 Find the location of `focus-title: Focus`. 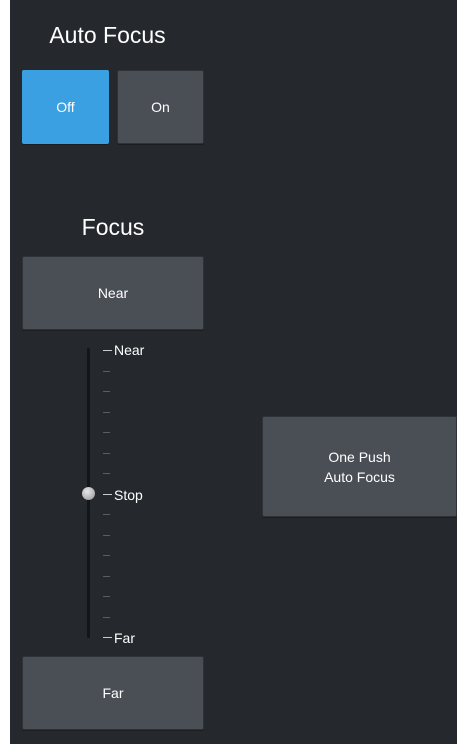

focus-title: Focus is located at coordinates (113, 227).